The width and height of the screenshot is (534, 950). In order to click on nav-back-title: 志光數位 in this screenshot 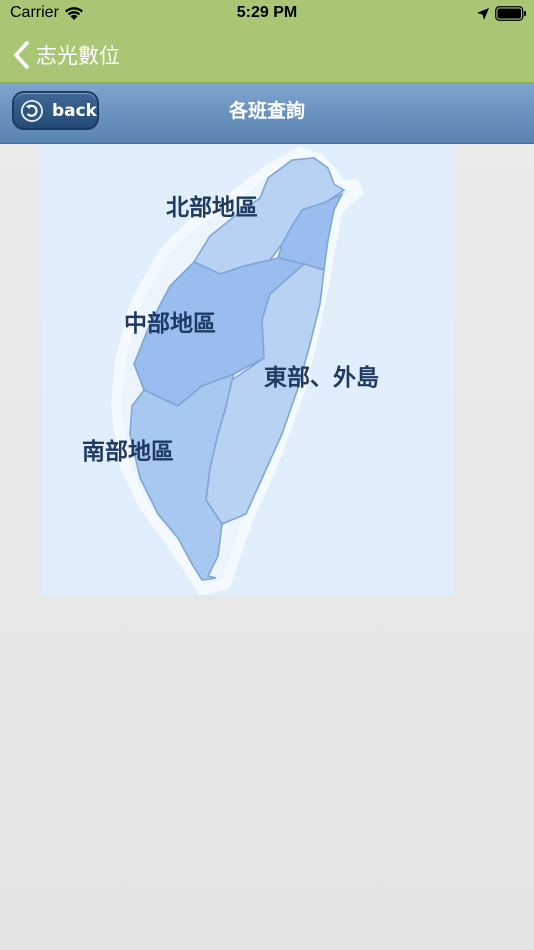, I will do `click(78, 56)`.